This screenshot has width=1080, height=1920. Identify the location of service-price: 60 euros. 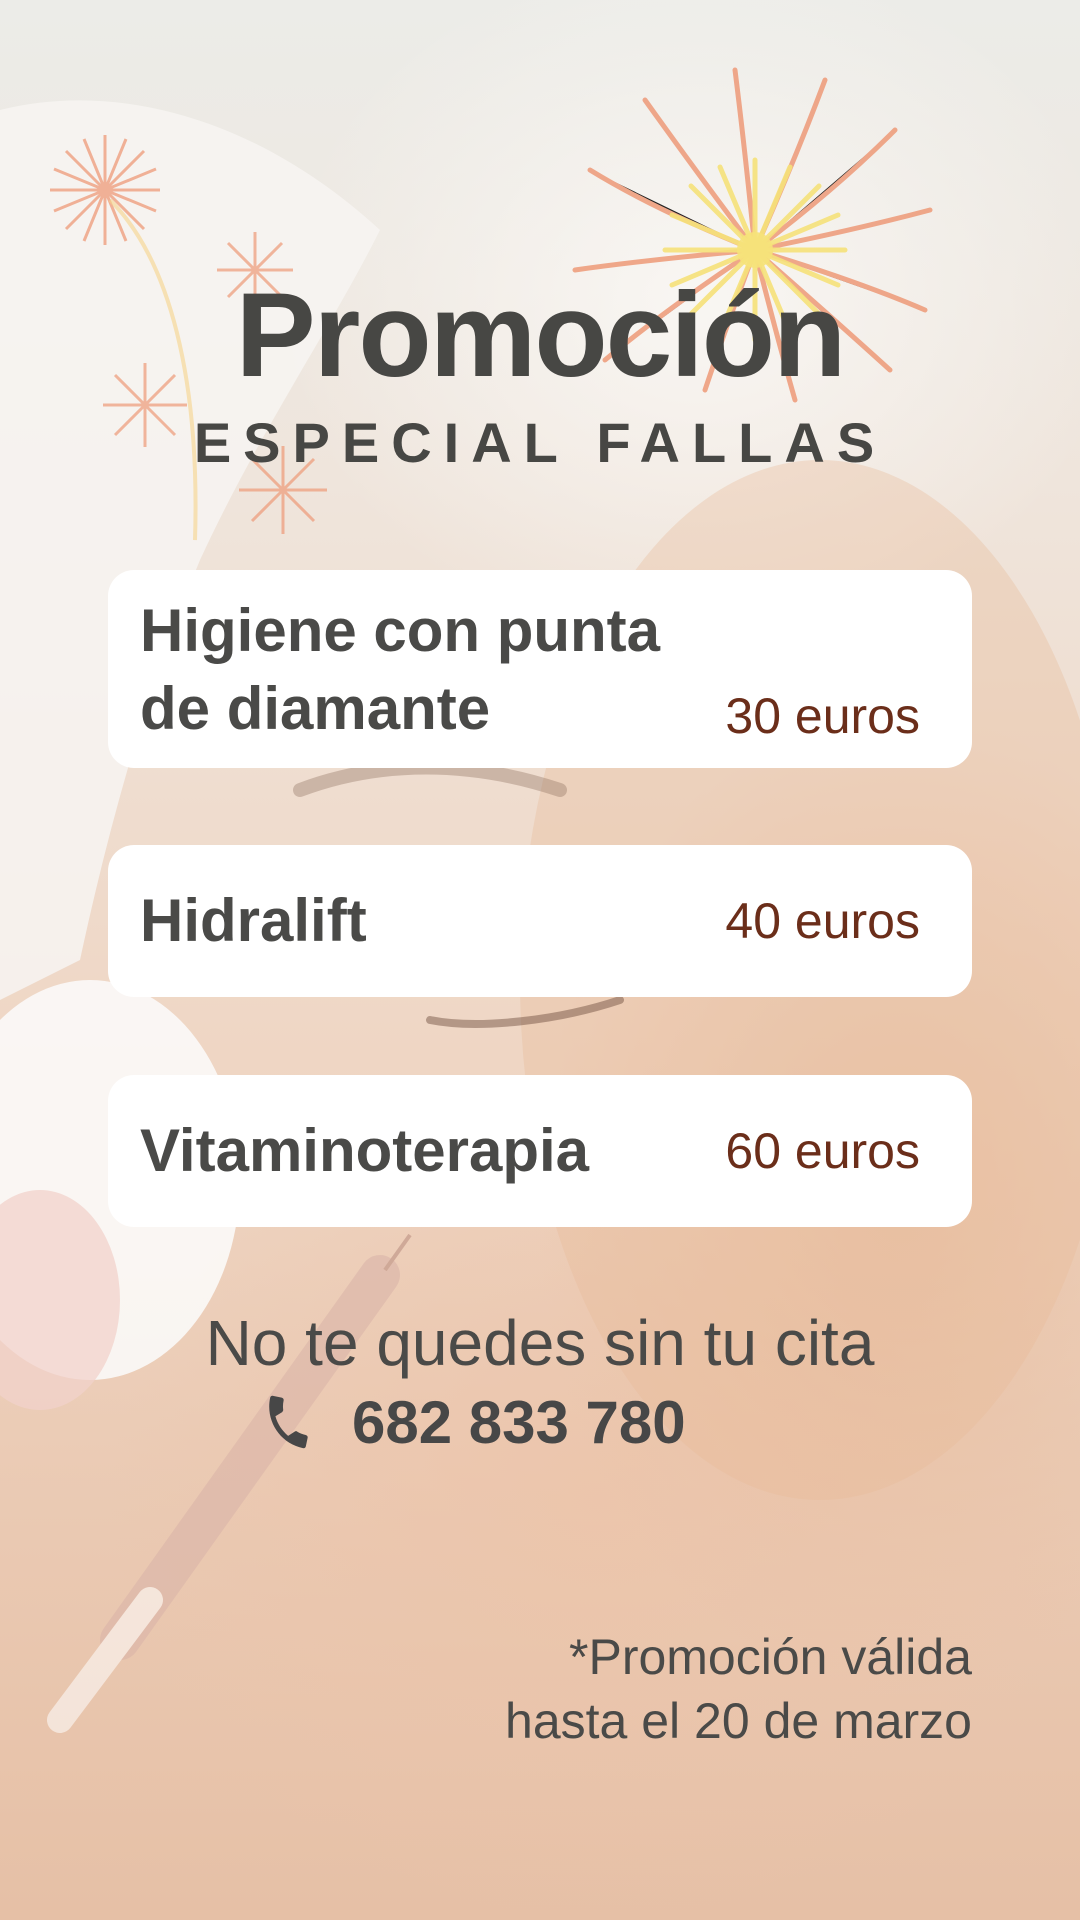
(822, 1151).